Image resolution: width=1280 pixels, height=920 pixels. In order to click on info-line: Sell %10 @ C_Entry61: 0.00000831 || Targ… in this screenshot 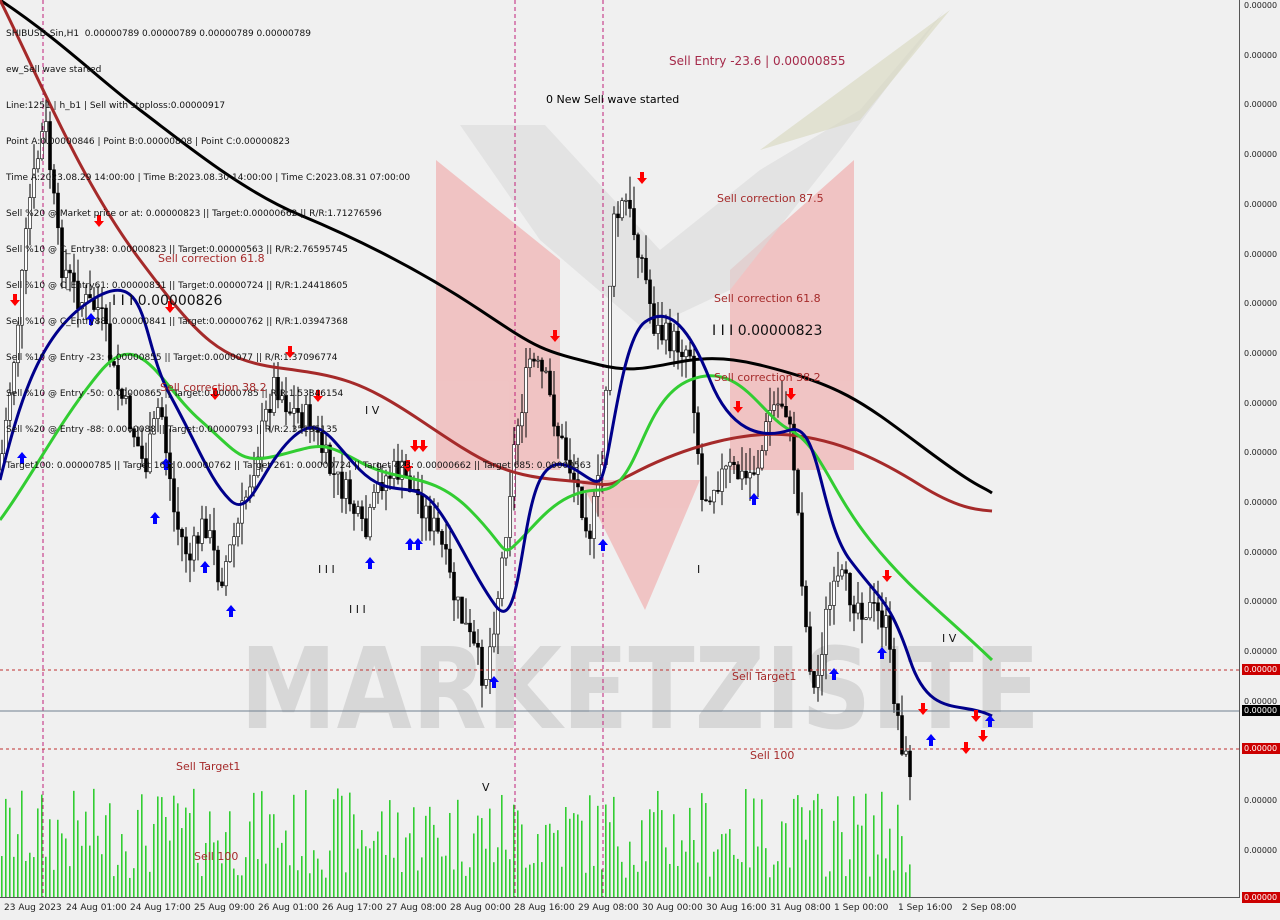, I will do `click(177, 286)`.